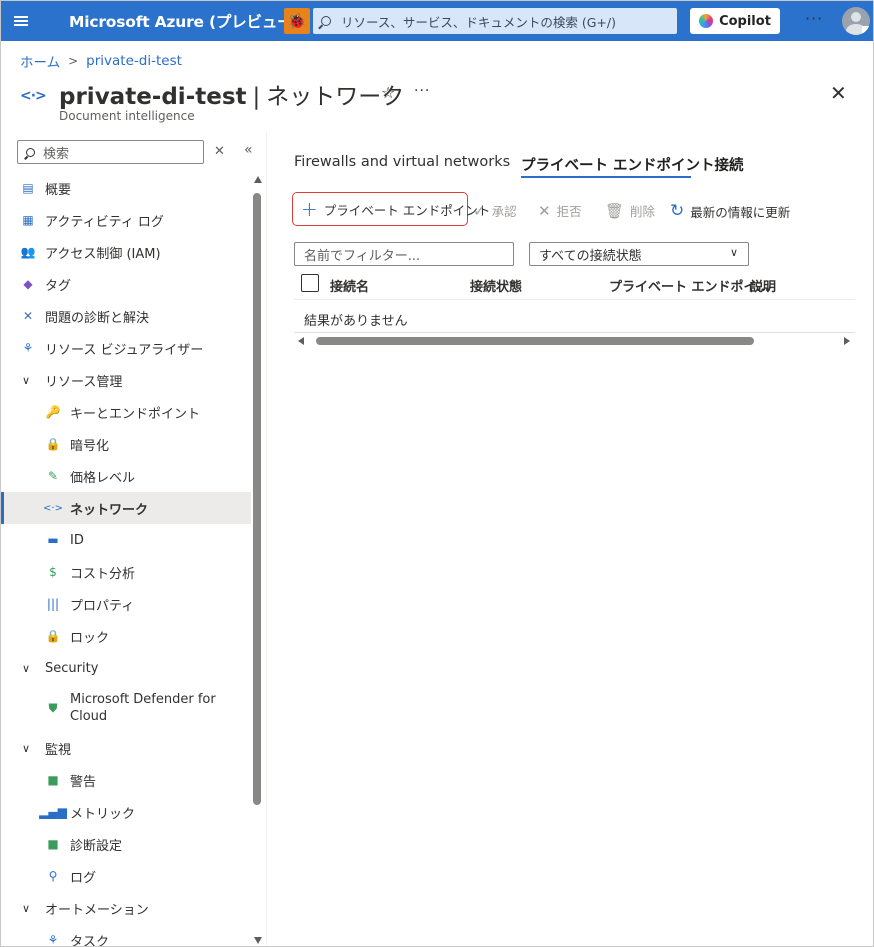 The image size is (874, 947). Describe the element at coordinates (126, 444) in the screenshot. I see `sidebar-item-encryption: 🔒 暗号化` at that location.